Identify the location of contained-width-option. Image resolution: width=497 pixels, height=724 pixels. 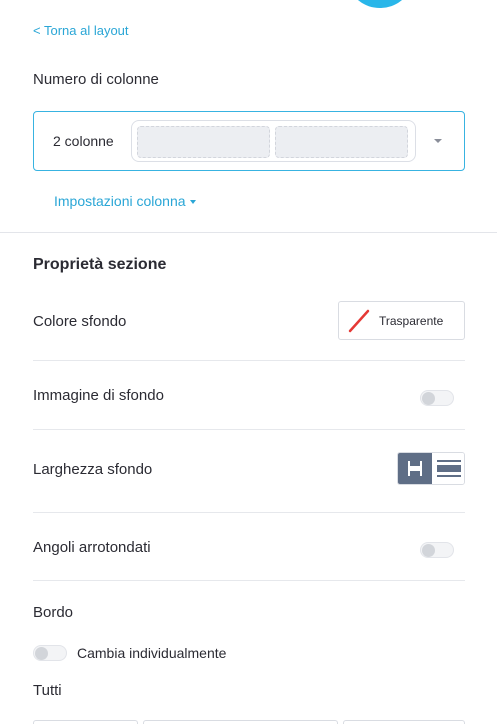
(415, 468).